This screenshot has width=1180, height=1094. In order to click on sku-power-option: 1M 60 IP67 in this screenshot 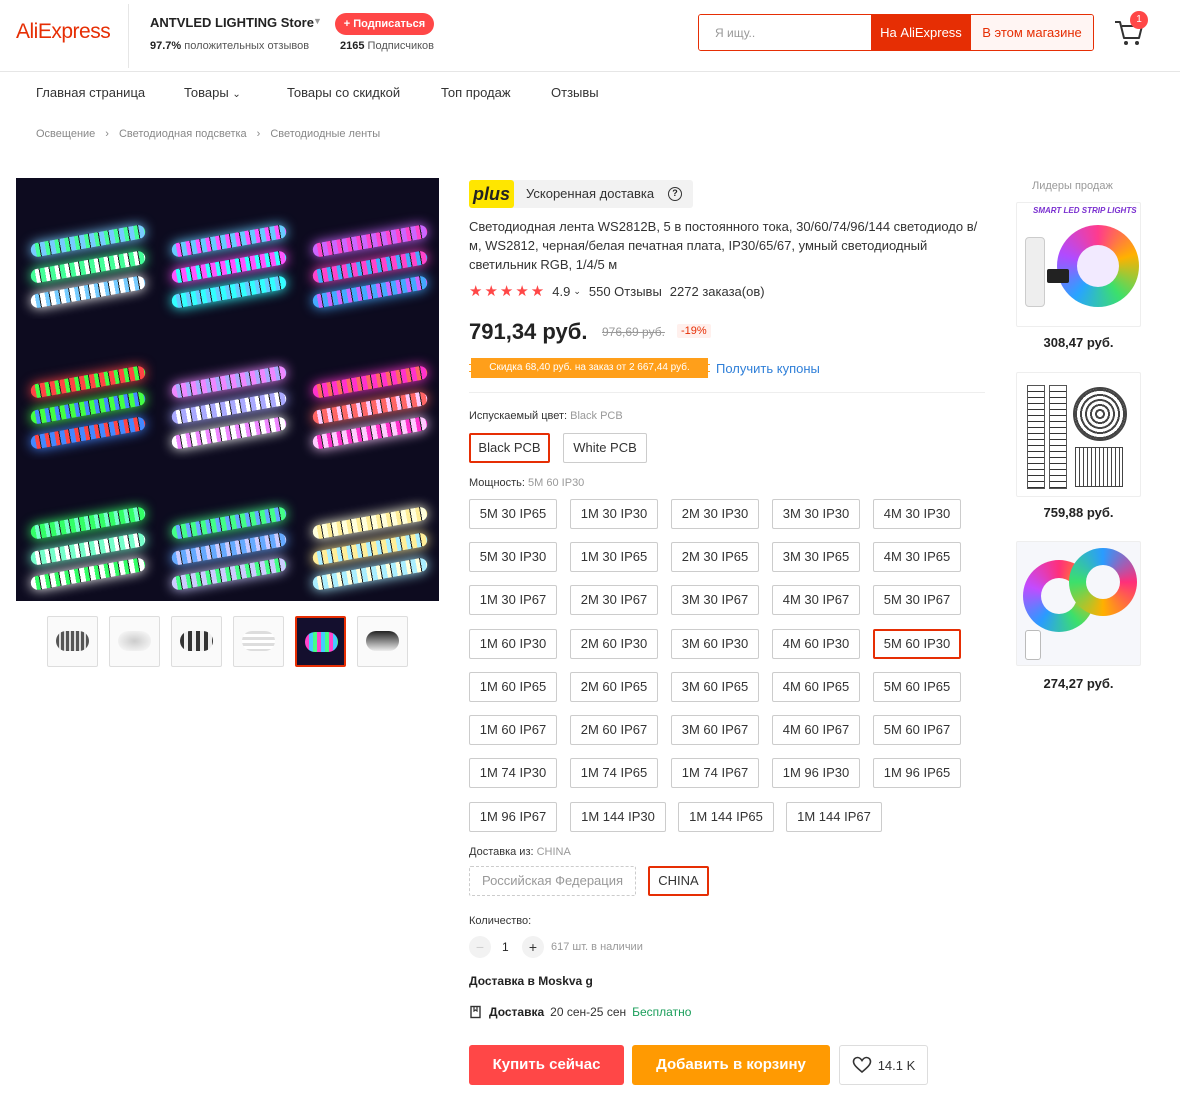, I will do `click(513, 730)`.